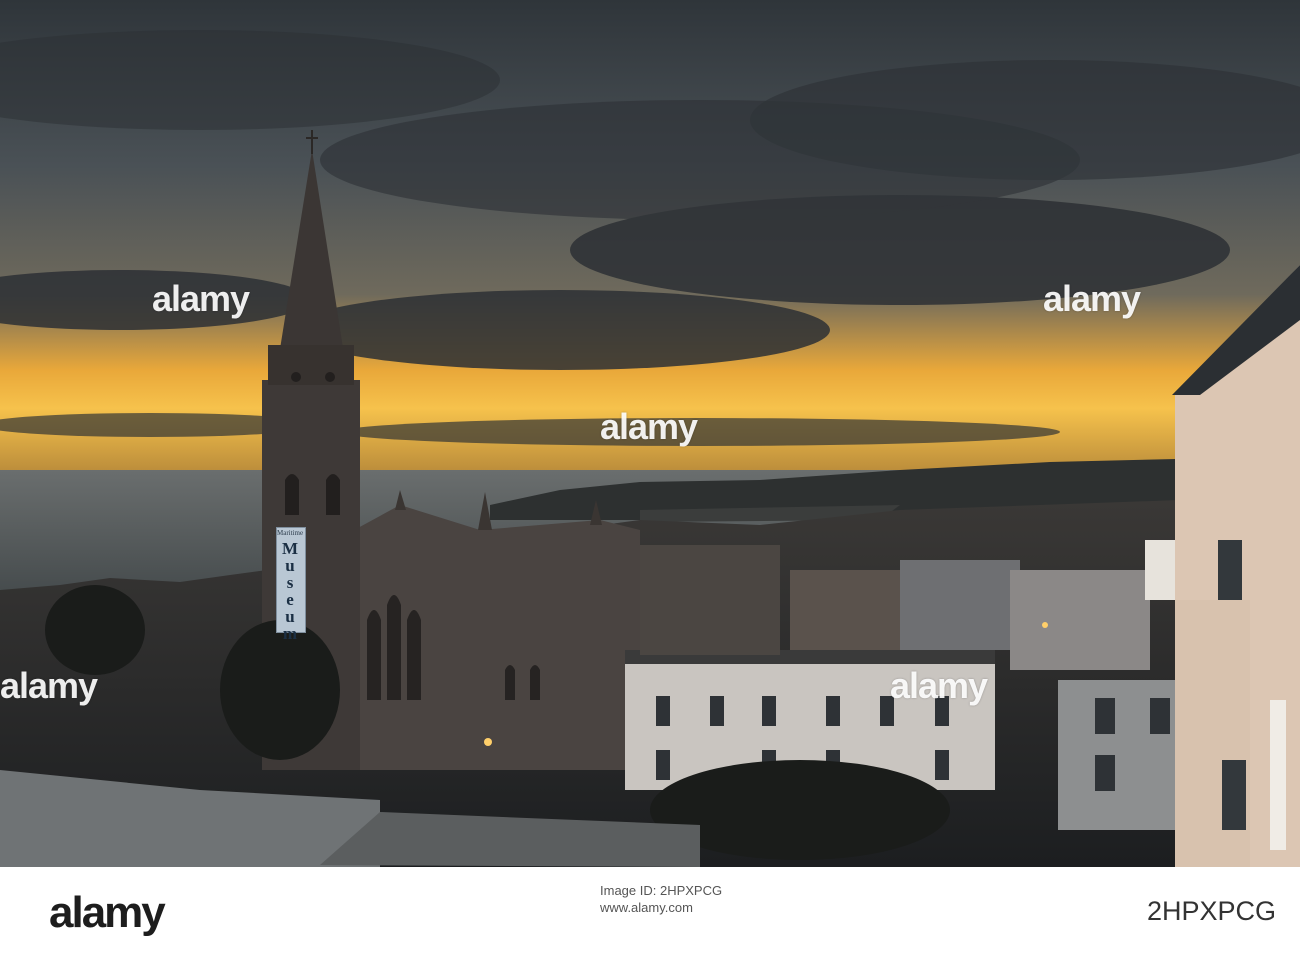 Image resolution: width=1300 pixels, height=956 pixels. What do you see at coordinates (290, 599) in the screenshot?
I see `banner-letter: e` at bounding box center [290, 599].